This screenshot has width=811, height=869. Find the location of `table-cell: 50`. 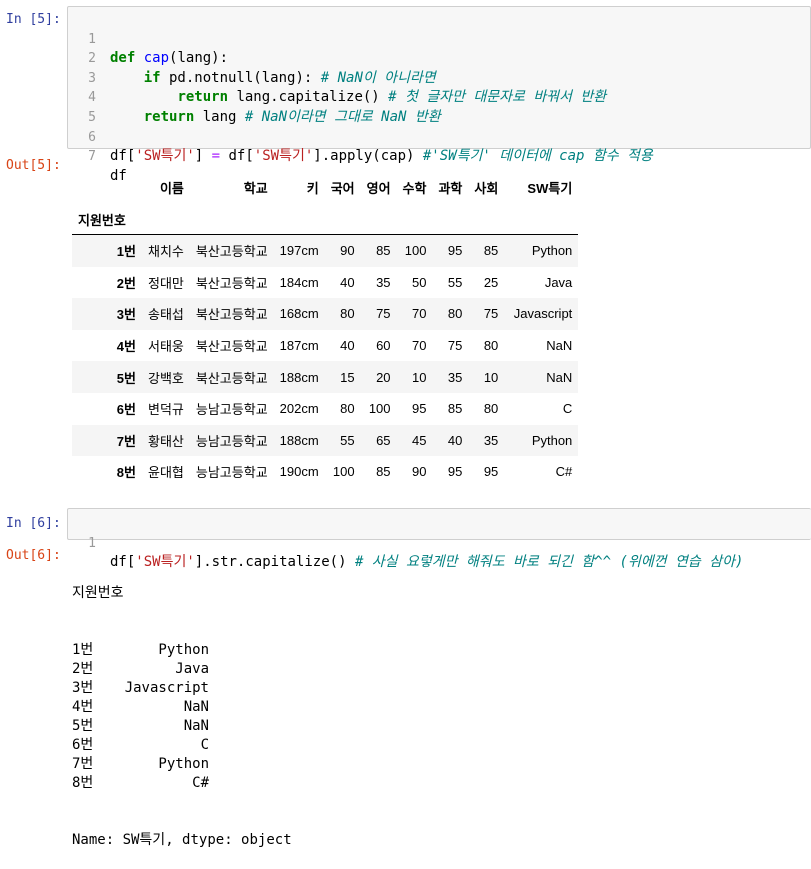

table-cell: 50 is located at coordinates (419, 282).